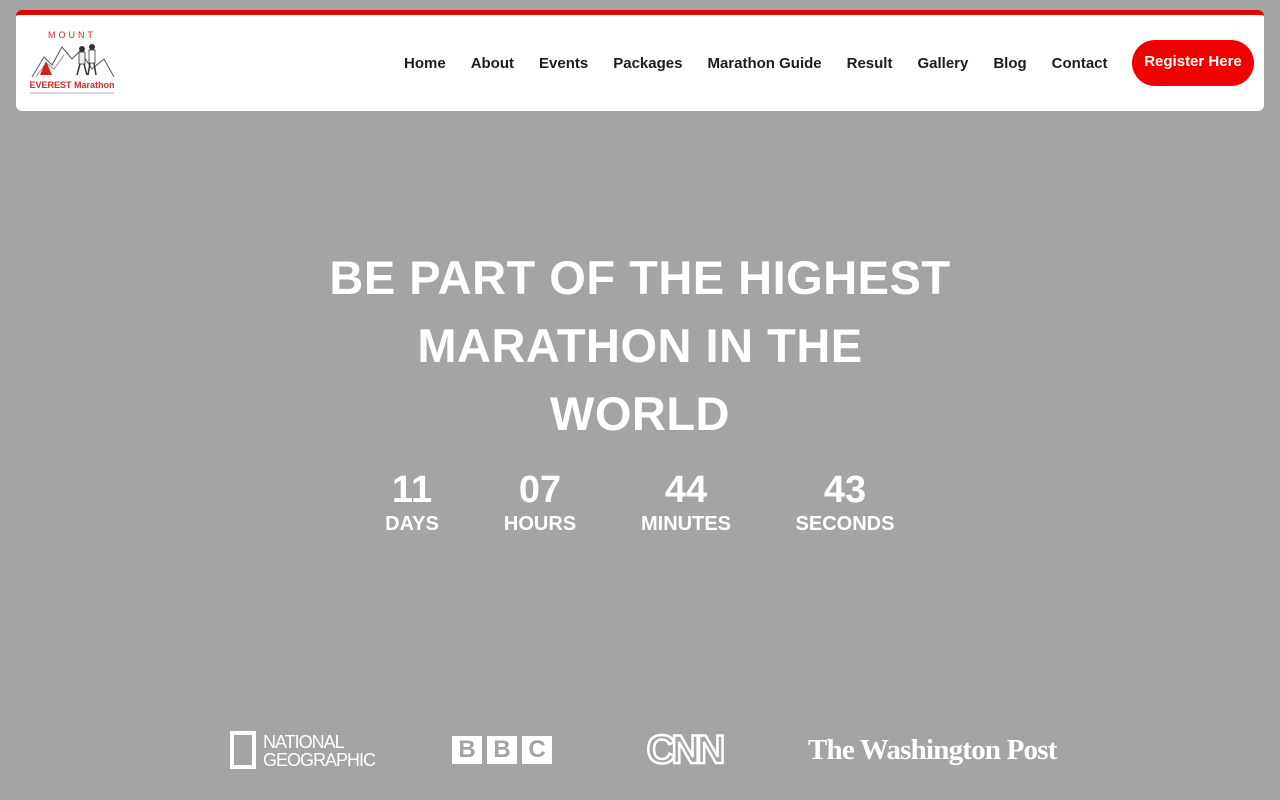 The width and height of the screenshot is (1280, 800). What do you see at coordinates (492, 63) in the screenshot?
I see `nav-about: About` at bounding box center [492, 63].